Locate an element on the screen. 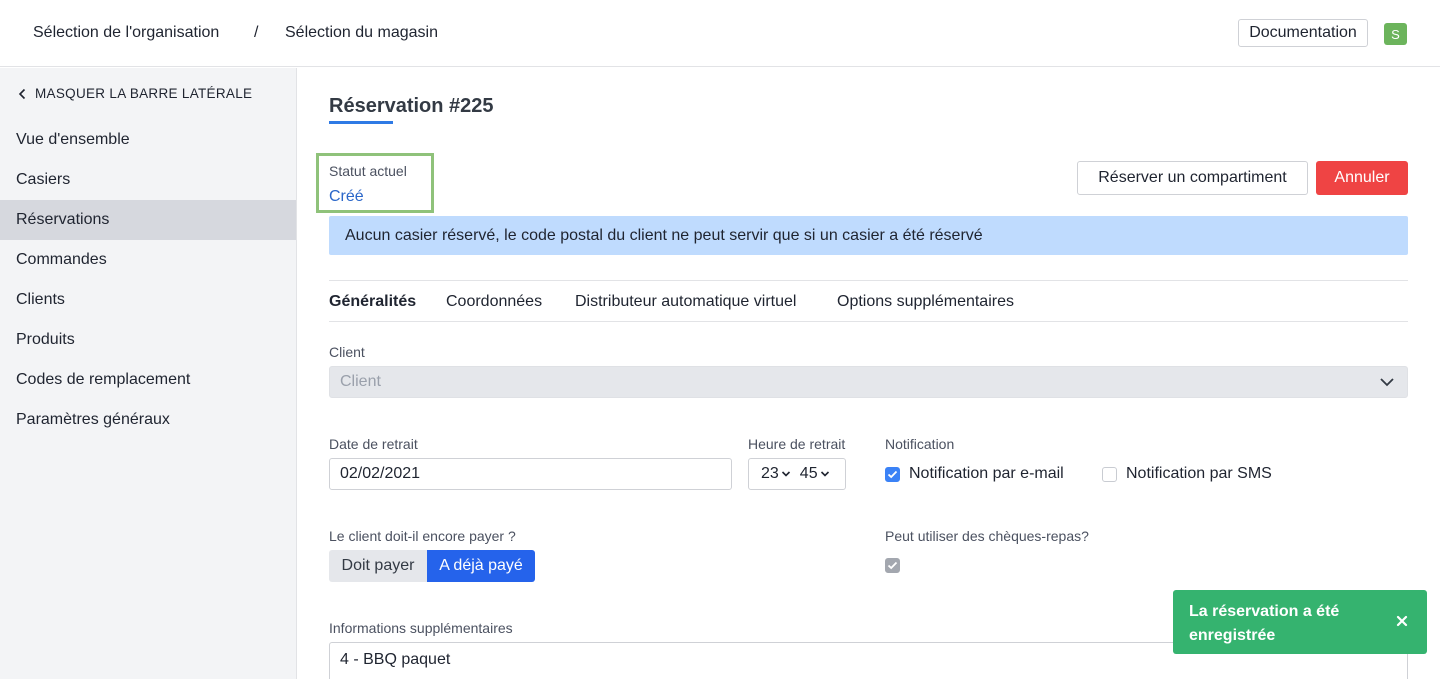  sms-notification-option: Notification par SMS is located at coordinates (1187, 474).